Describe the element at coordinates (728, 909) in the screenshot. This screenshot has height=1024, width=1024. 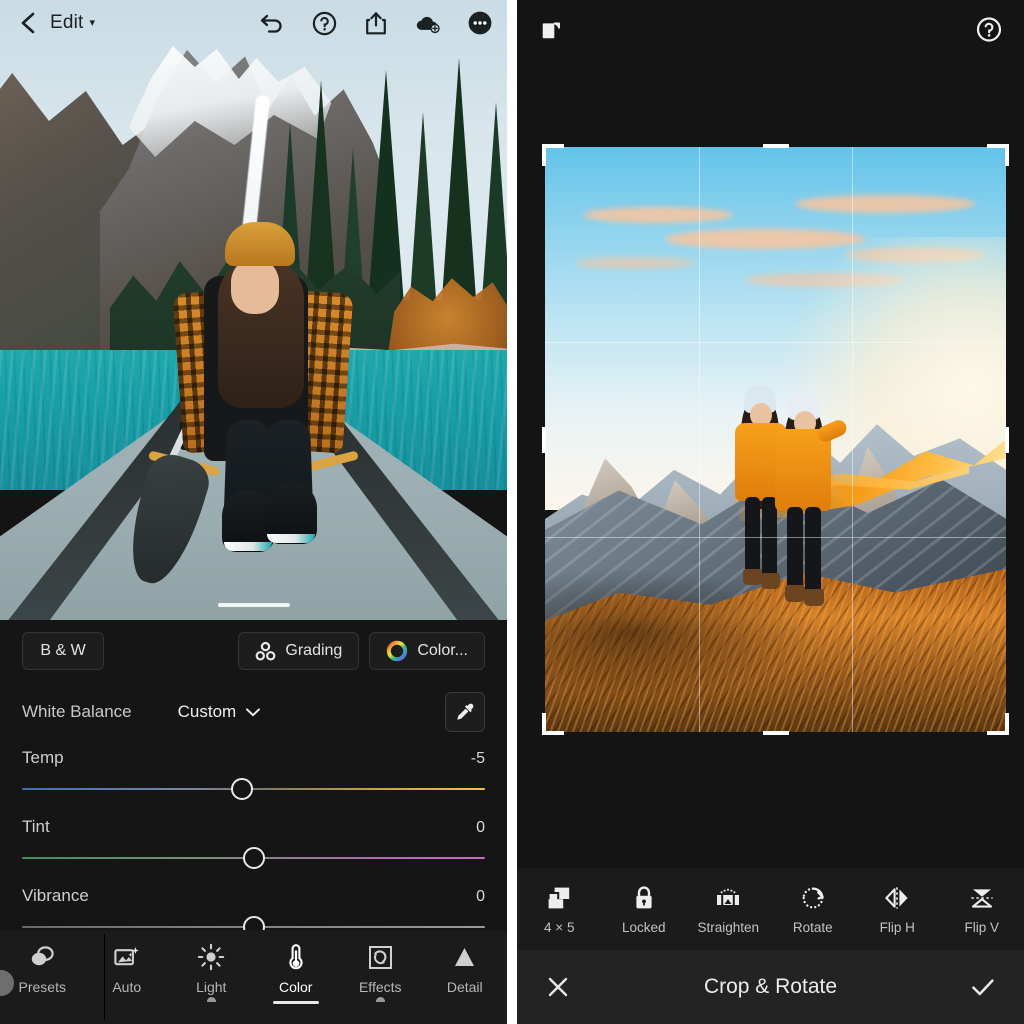
I see `straighten-tool: Straighten` at that location.